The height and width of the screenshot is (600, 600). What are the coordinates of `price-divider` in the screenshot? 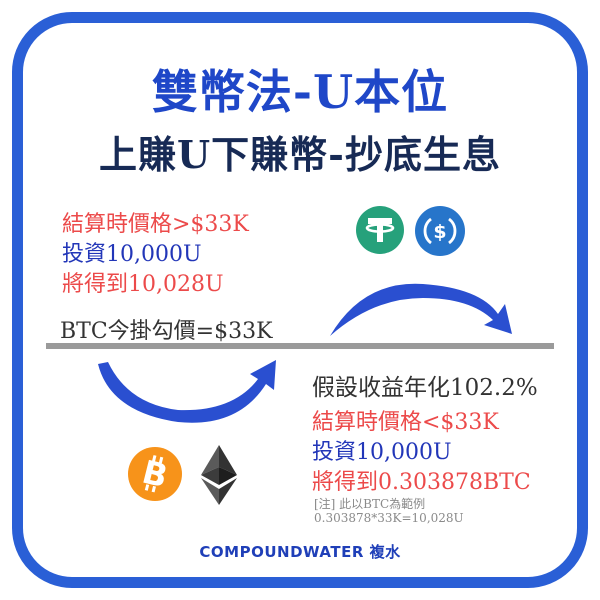 It's located at (300, 346).